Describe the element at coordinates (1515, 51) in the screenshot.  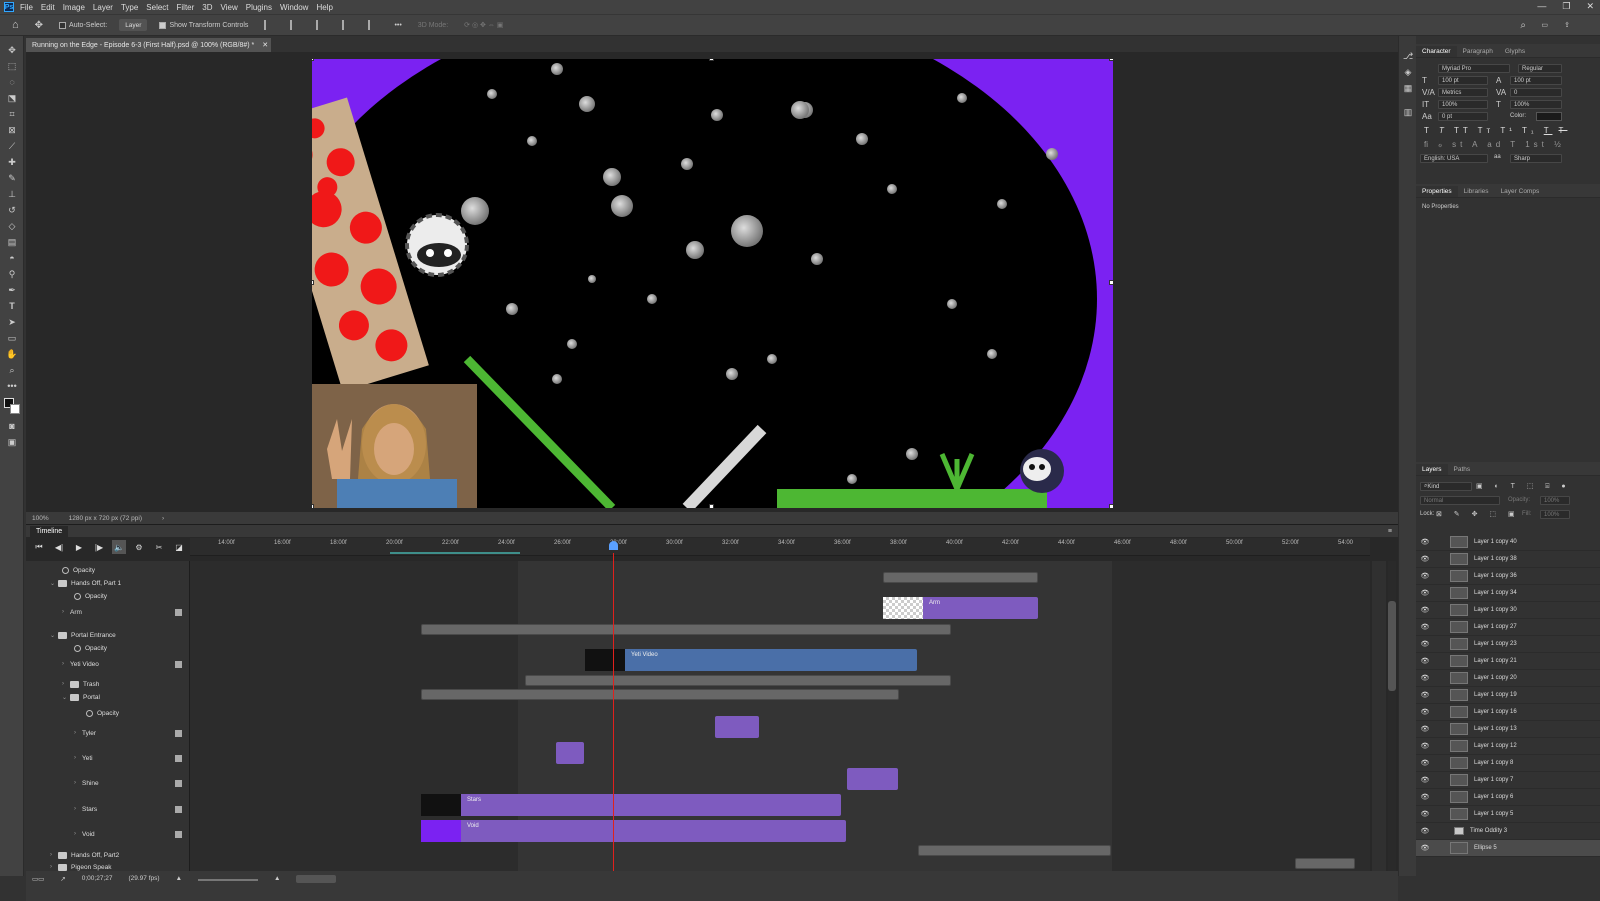
I see `tab-glyphs: Glyphs` at that location.